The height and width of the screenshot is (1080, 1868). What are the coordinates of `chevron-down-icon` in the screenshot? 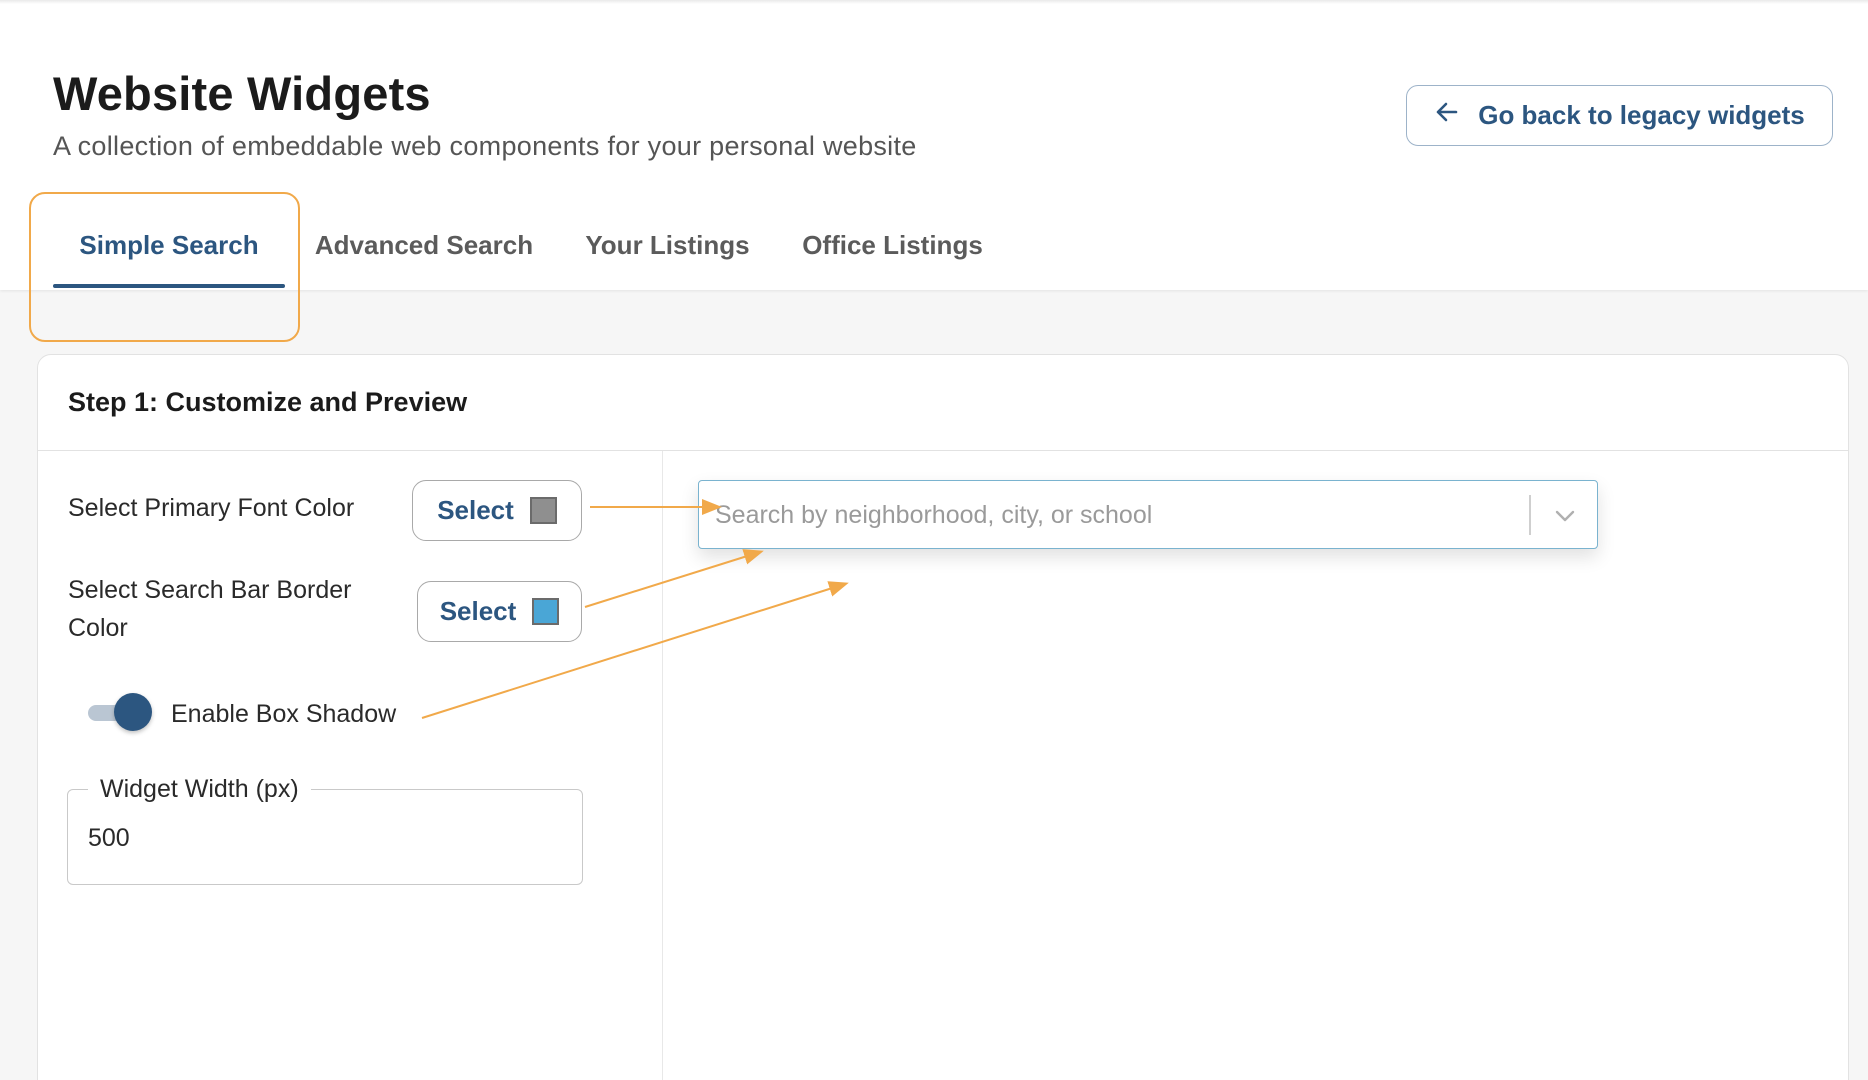 It's located at (1565, 516).